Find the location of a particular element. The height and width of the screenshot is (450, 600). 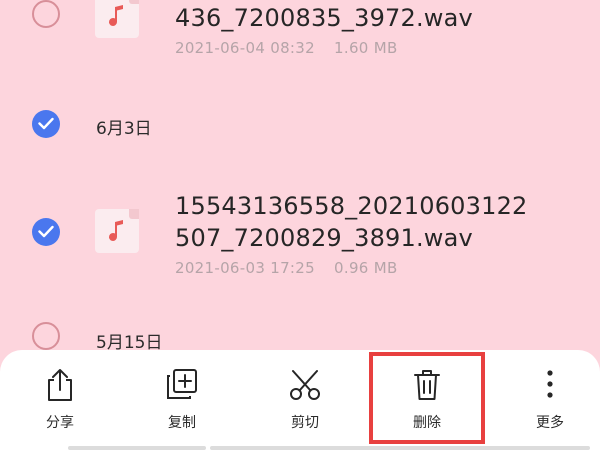

file-meta: 2021-06-03 17:25 0.96 MB is located at coordinates (286, 268).